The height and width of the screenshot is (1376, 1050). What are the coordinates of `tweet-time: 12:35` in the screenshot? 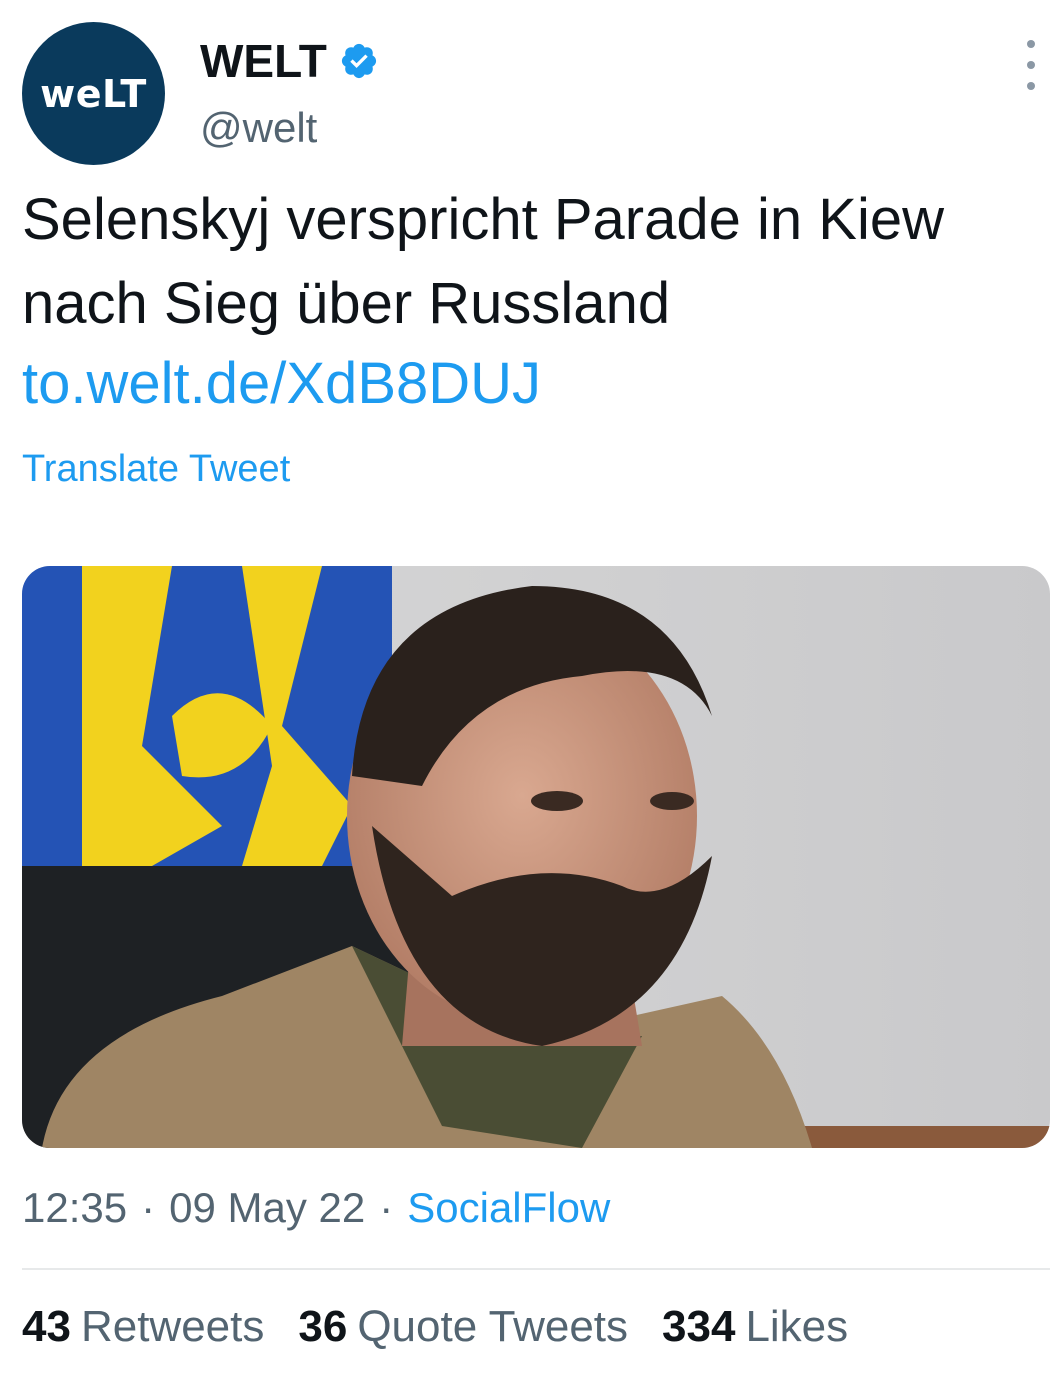 It's located at (74, 1208).